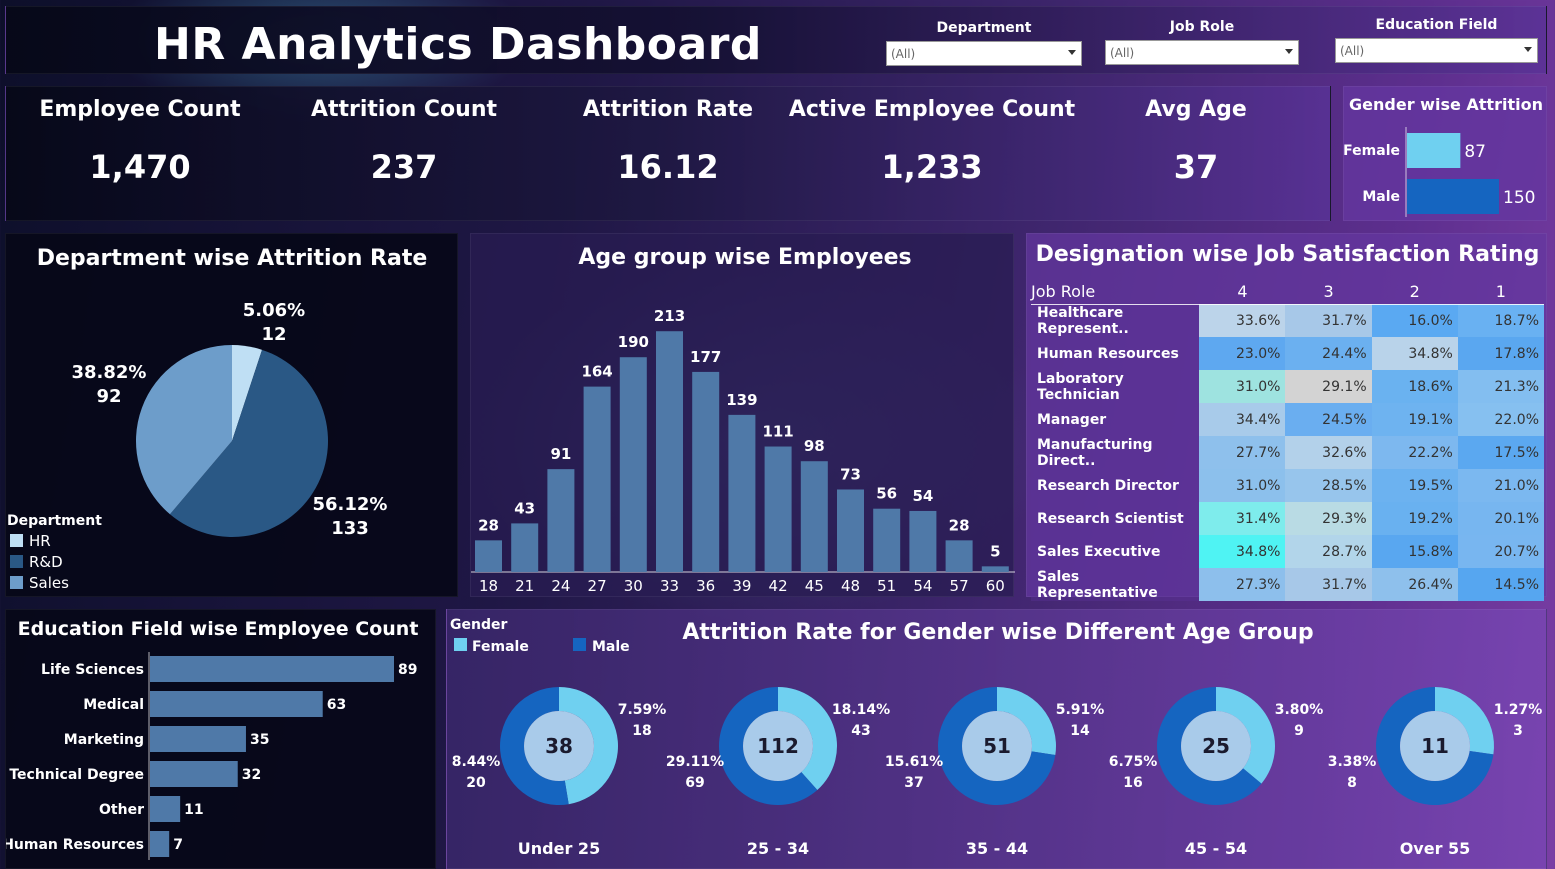 This screenshot has width=1555, height=869. Describe the element at coordinates (1500, 518) in the screenshot. I see `rating-cell: 20.1%` at that location.